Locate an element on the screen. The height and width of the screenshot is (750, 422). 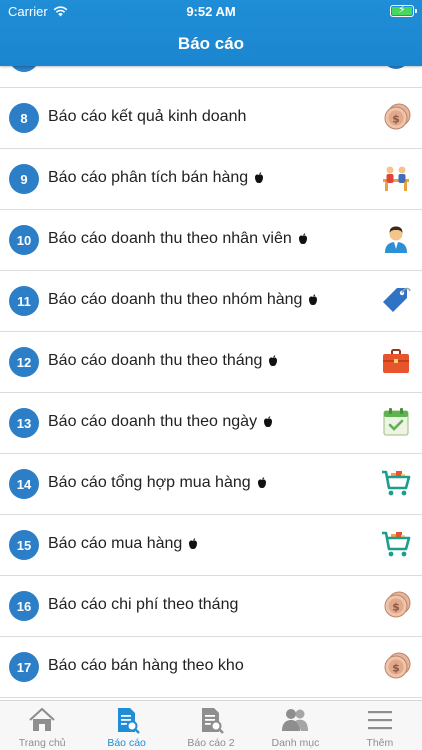
tab-label: Danh mục is located at coordinates (295, 743).